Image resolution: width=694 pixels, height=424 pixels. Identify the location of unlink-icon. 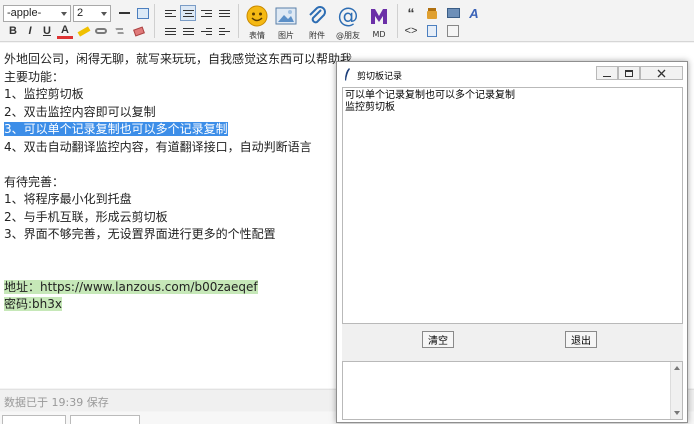
(120, 31).